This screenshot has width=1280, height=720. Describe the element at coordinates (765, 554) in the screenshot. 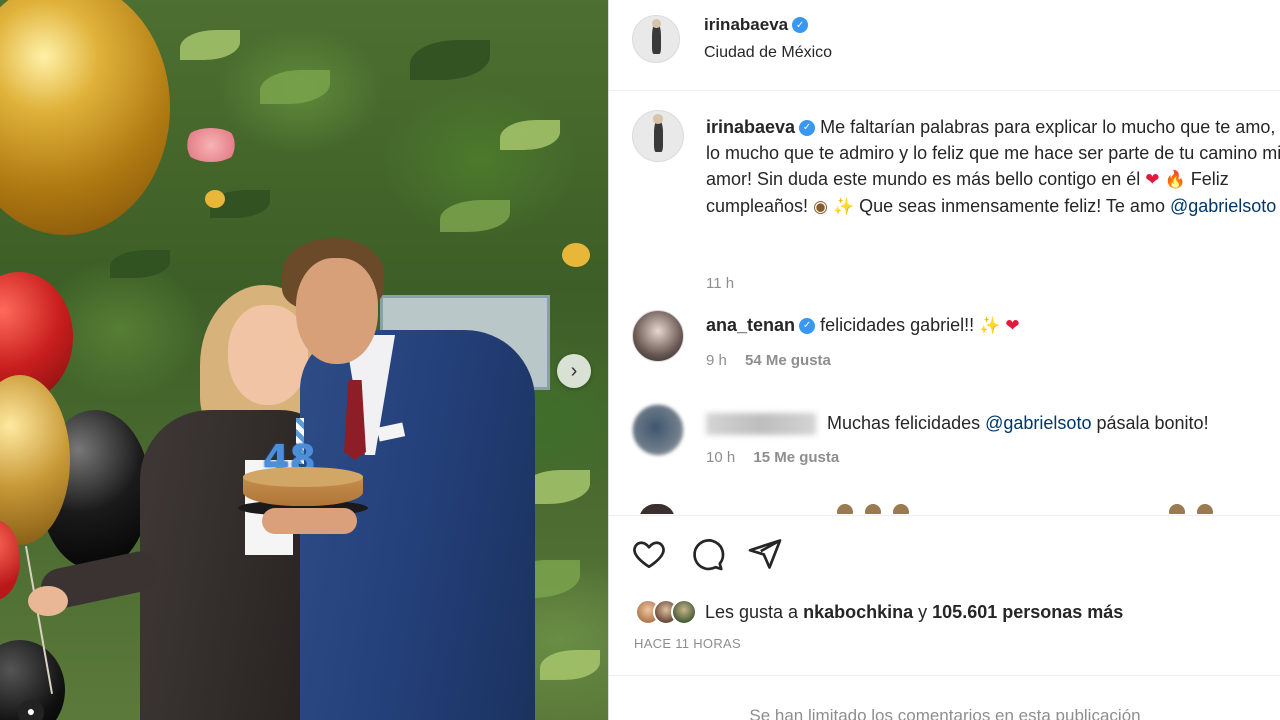

I see `paper-plane-icon` at that location.